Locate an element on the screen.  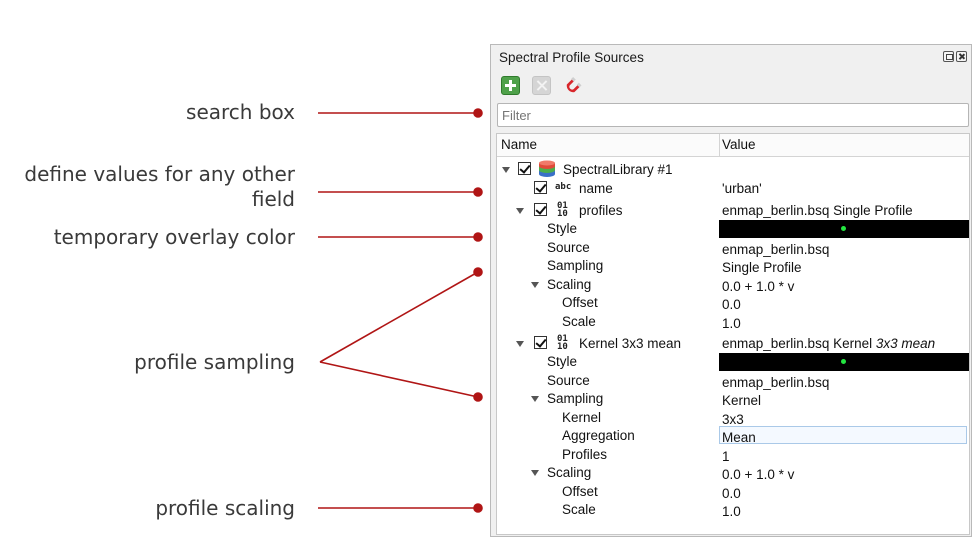
sampling-line-up is located at coordinates (399, 317).